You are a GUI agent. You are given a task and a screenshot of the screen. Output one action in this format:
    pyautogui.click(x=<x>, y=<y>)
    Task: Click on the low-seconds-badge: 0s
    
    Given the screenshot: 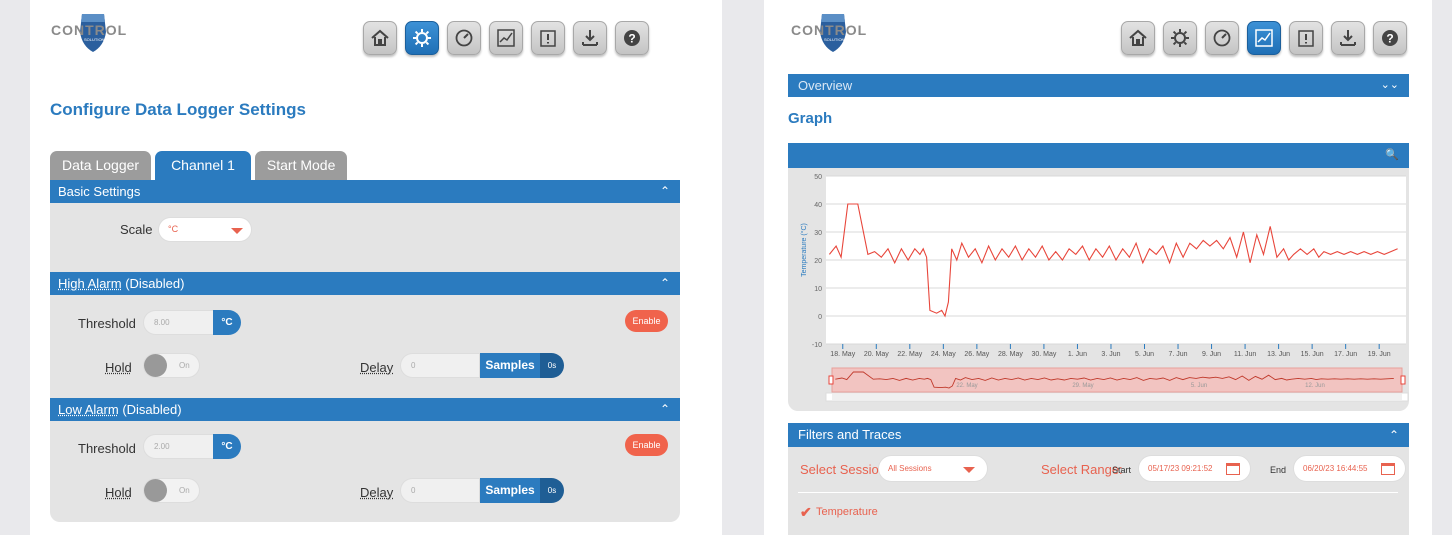 What is the action you would take?
    pyautogui.click(x=552, y=490)
    